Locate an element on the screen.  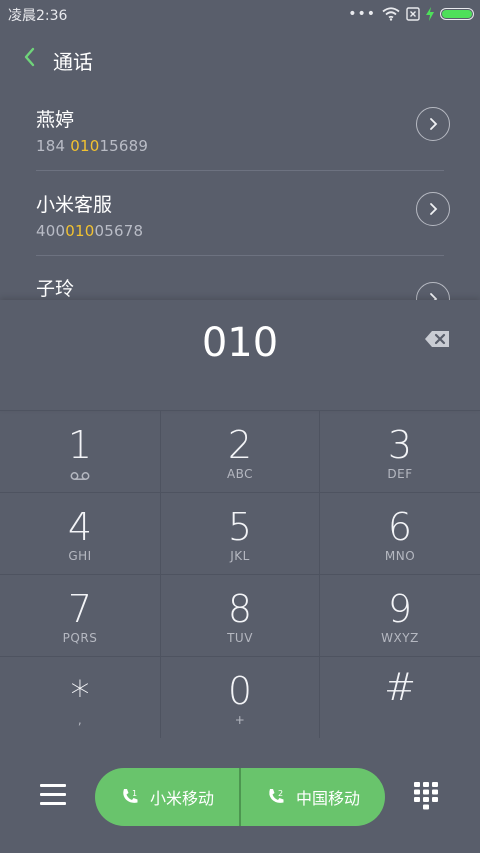
charging-icon is located at coordinates (430, 14).